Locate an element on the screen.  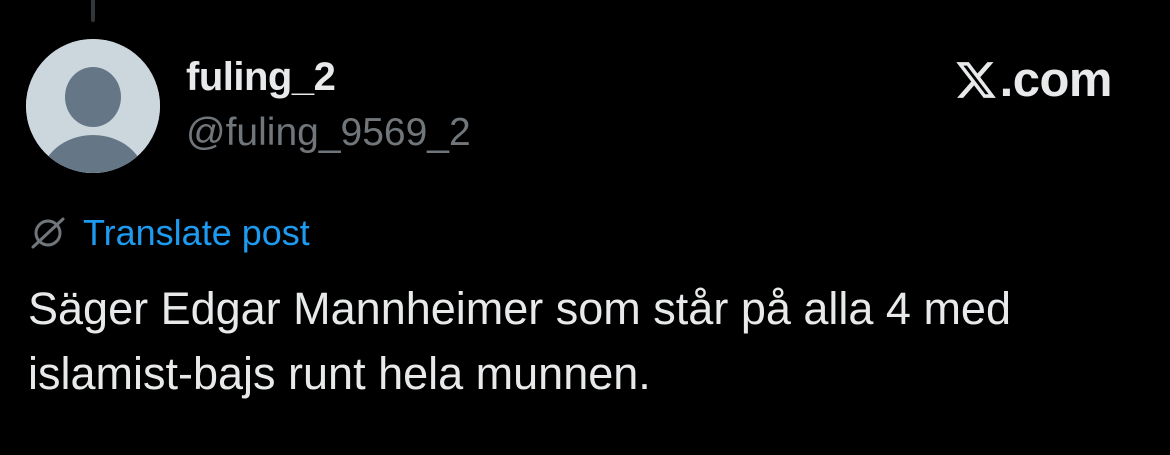
avatar is located at coordinates (93, 106).